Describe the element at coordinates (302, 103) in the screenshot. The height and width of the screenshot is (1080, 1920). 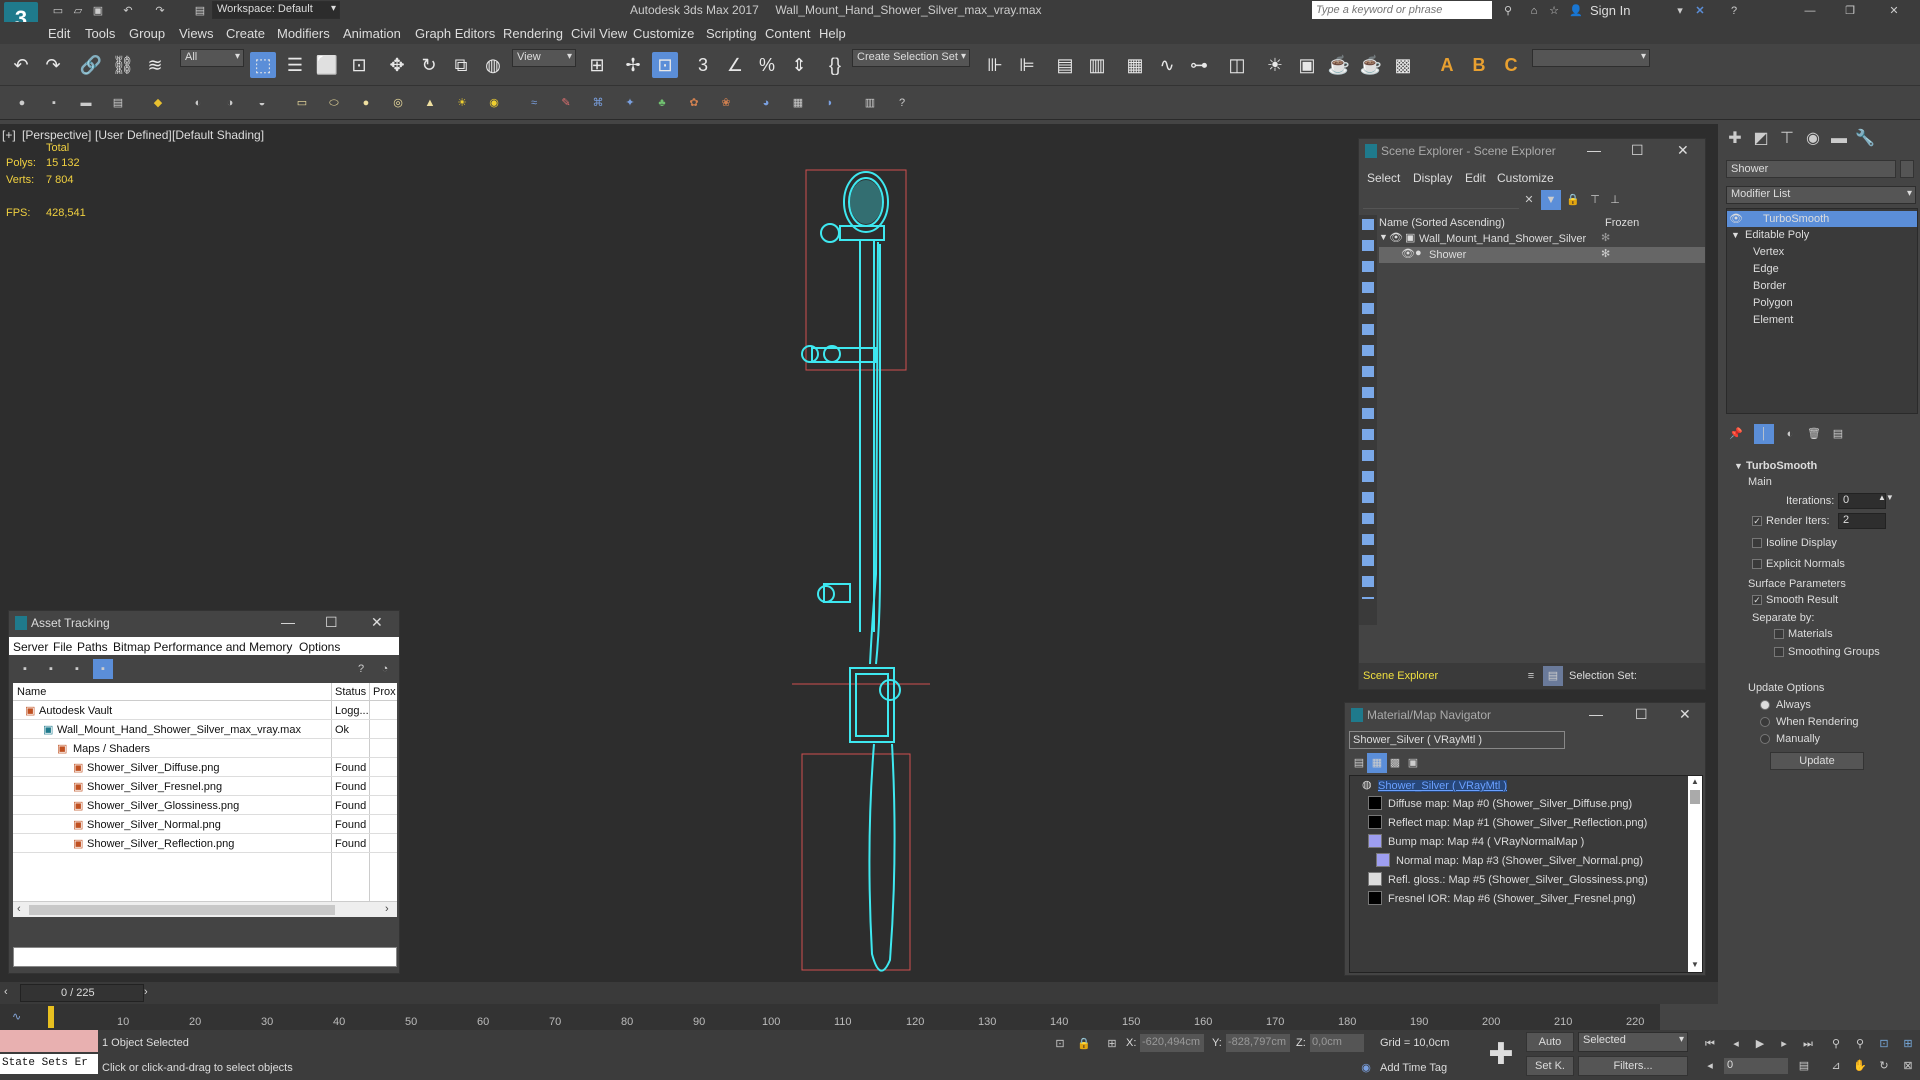
I see `box-icon: ▭` at that location.